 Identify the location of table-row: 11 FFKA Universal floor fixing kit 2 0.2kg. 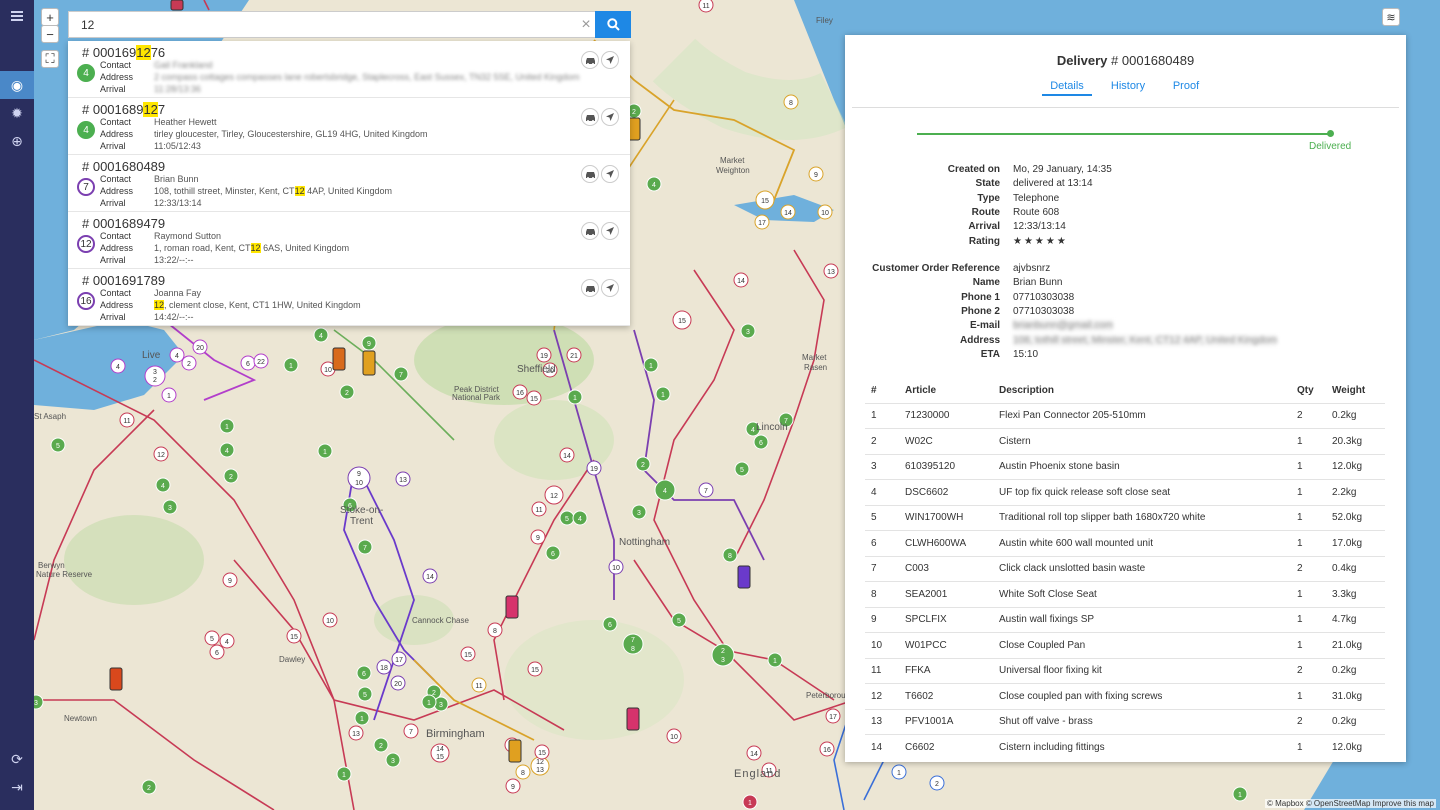
(1125, 670).